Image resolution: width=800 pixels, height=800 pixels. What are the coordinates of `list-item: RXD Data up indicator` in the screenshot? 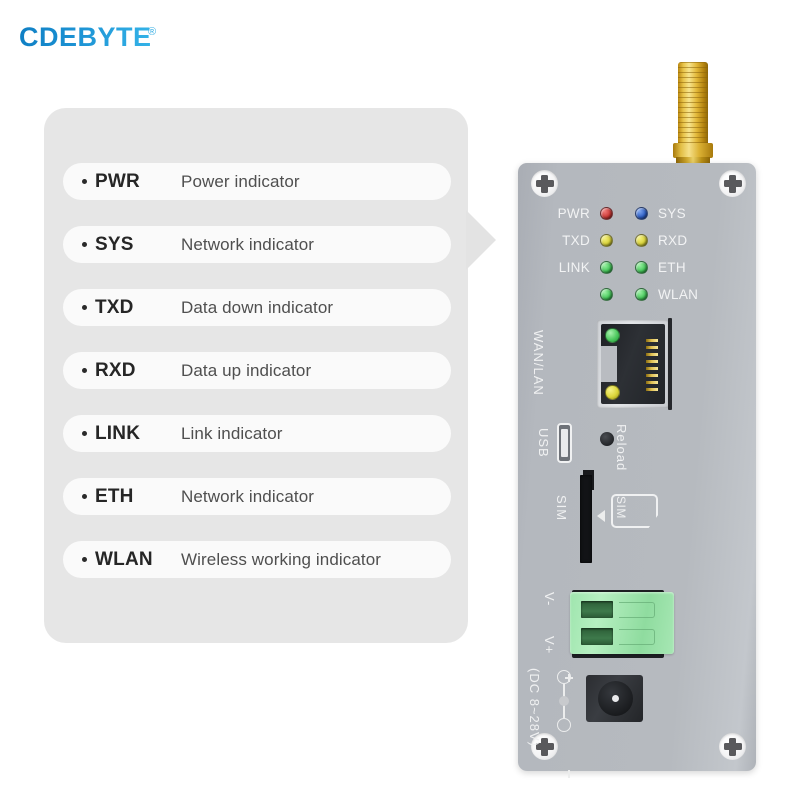 It's located at (257, 370).